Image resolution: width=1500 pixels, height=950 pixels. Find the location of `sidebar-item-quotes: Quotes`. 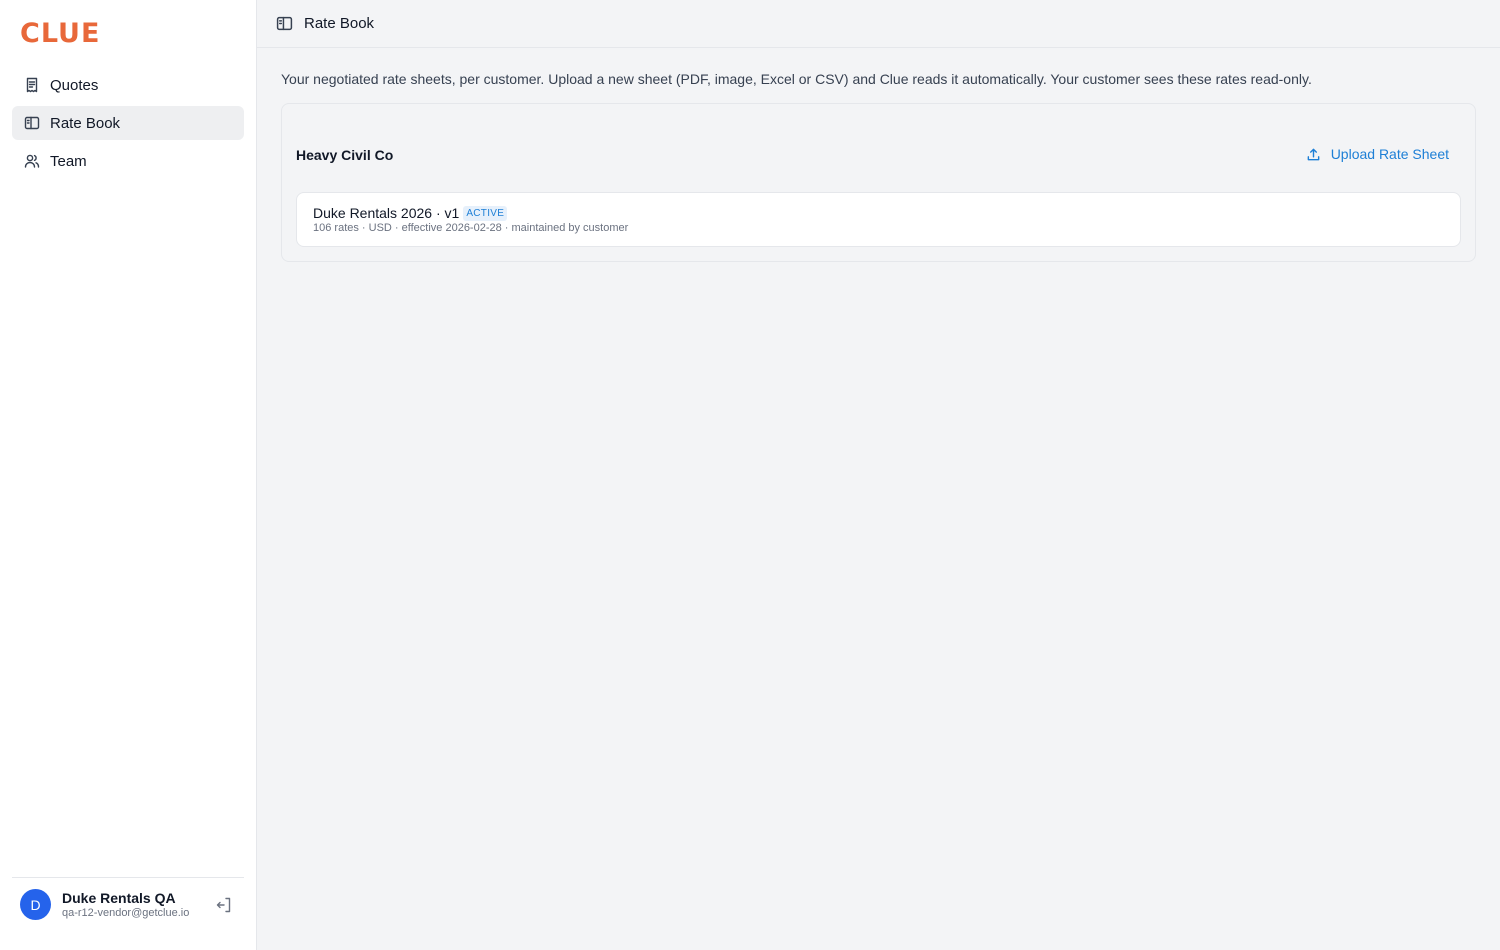

sidebar-item-quotes: Quotes is located at coordinates (128, 85).